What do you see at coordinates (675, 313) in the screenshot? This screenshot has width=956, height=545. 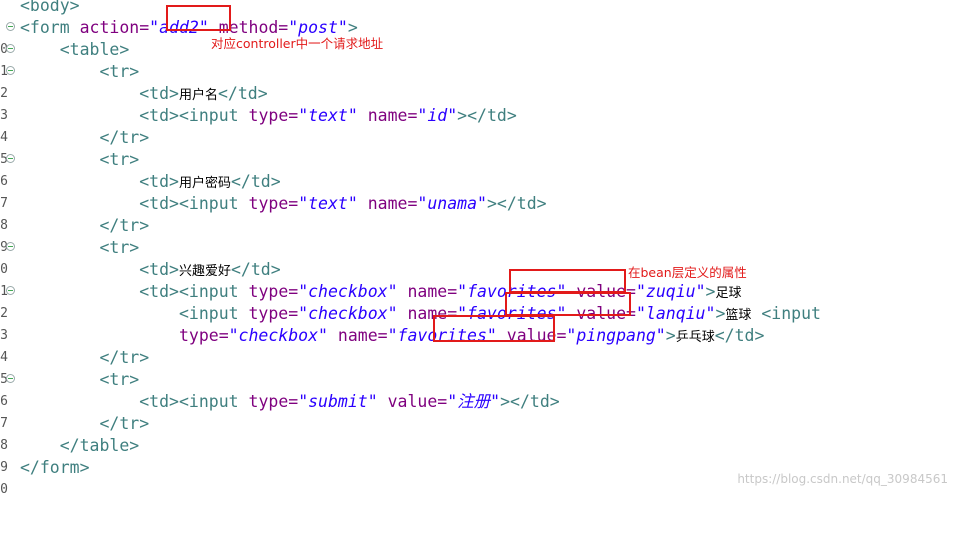 I see `value-value: "lanqiu"` at bounding box center [675, 313].